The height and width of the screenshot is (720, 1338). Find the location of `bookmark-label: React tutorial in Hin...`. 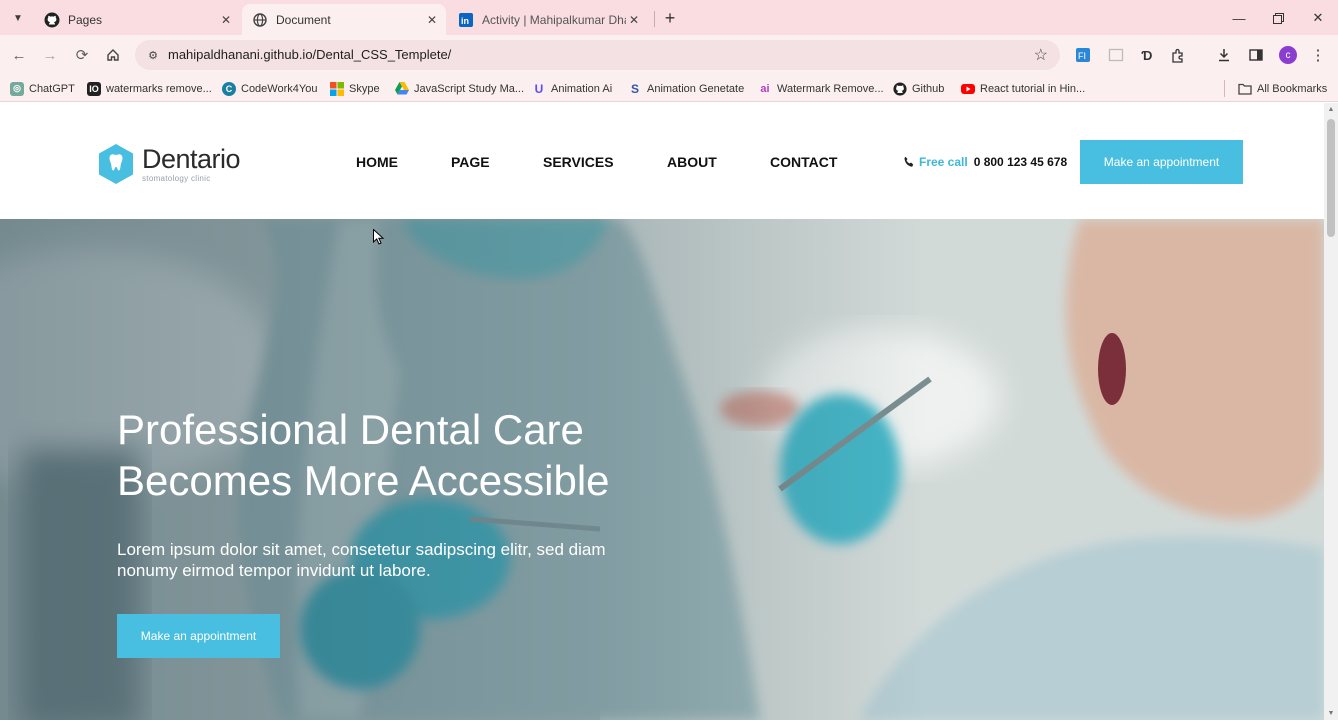

bookmark-label: React tutorial in Hin... is located at coordinates (1033, 88).